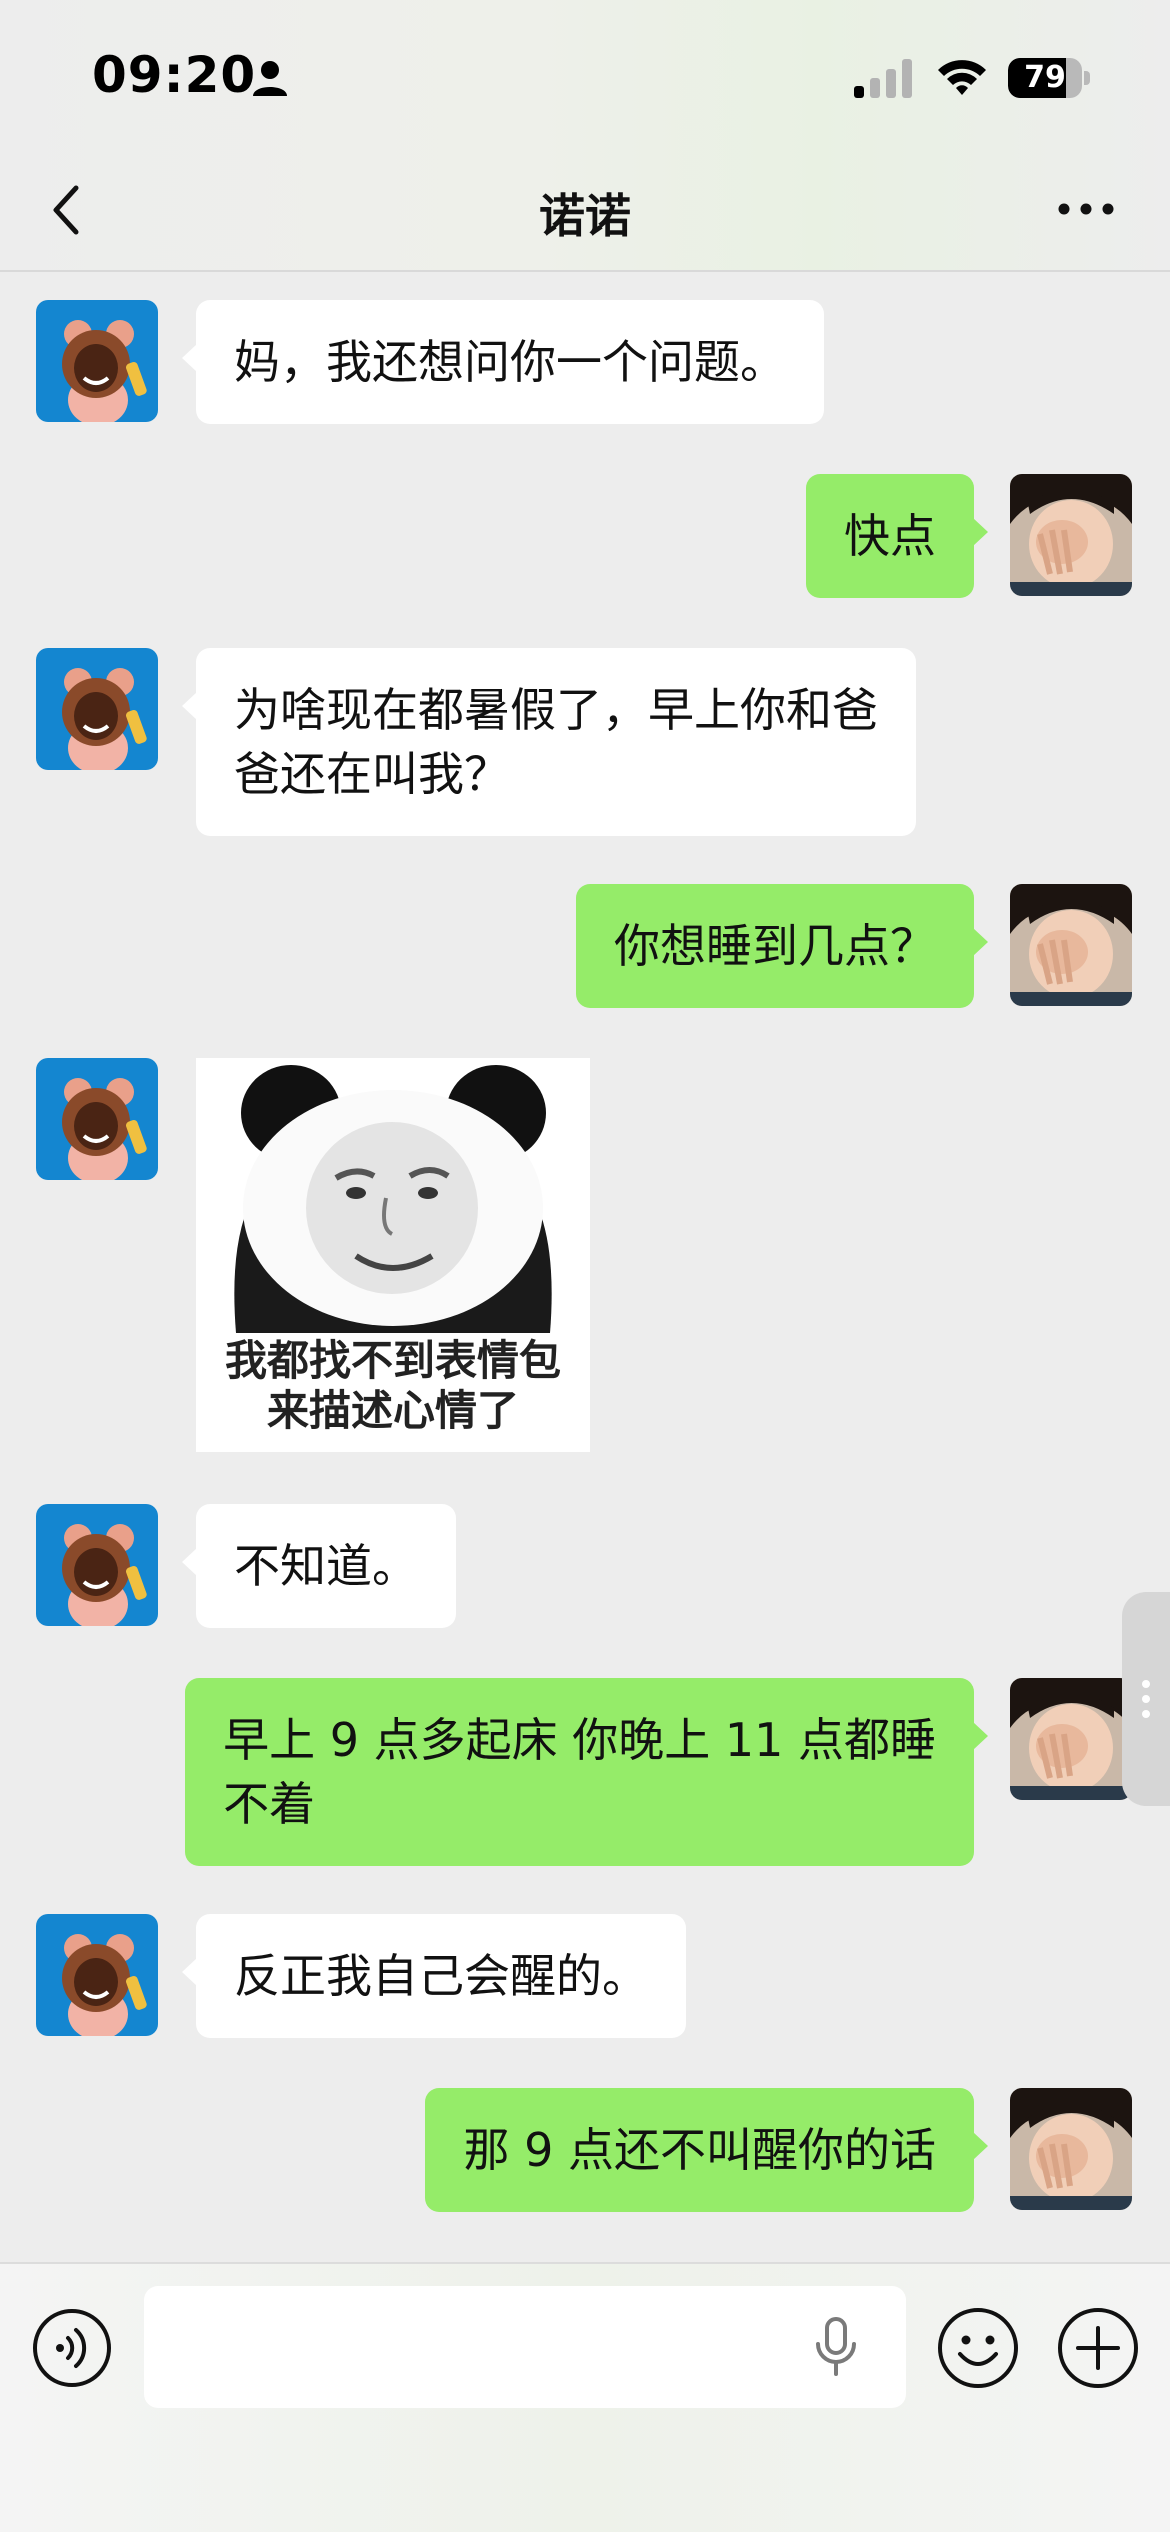 The image size is (1170, 2532). I want to click on input-bar, so click(585, 2397).